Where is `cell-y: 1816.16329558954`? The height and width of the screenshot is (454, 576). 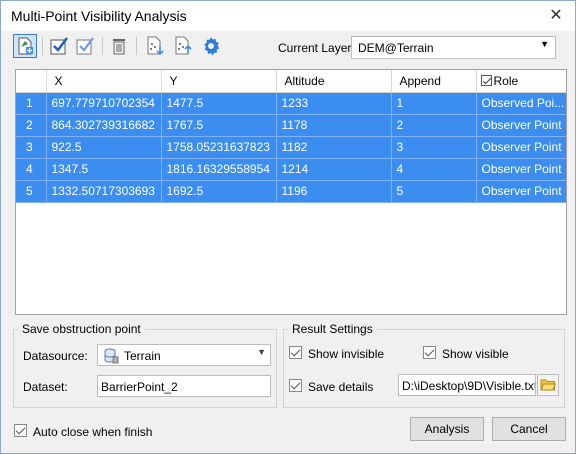 cell-y: 1816.16329558954 is located at coordinates (219, 169).